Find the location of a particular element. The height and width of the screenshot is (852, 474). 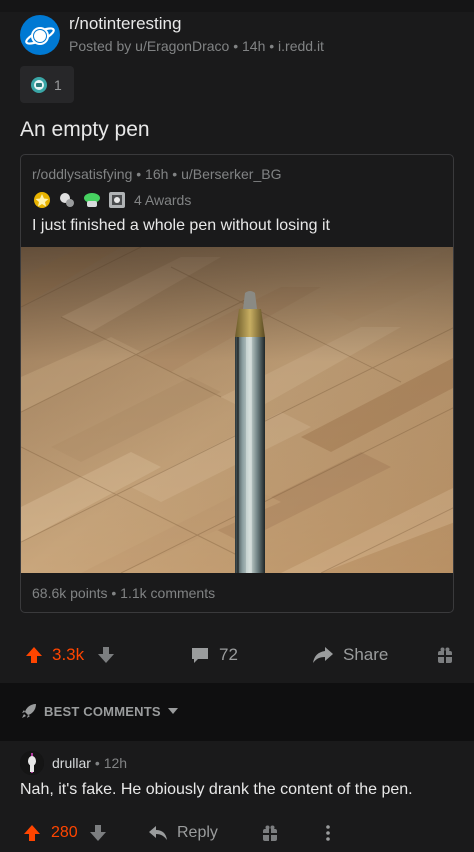

comment-upvote-count: 280 is located at coordinates (64, 832).